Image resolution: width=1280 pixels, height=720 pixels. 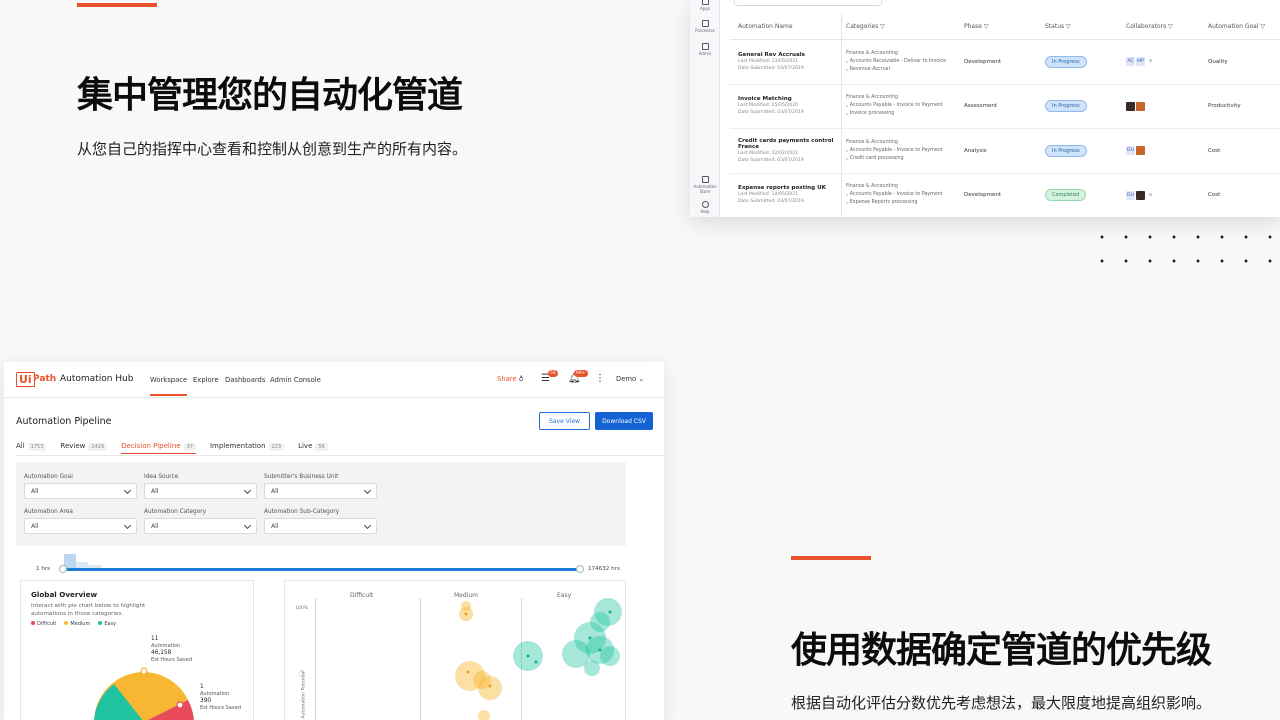 What do you see at coordinates (789, 144) in the screenshot?
I see `automation-name: Credit cards payments control France` at bounding box center [789, 144].